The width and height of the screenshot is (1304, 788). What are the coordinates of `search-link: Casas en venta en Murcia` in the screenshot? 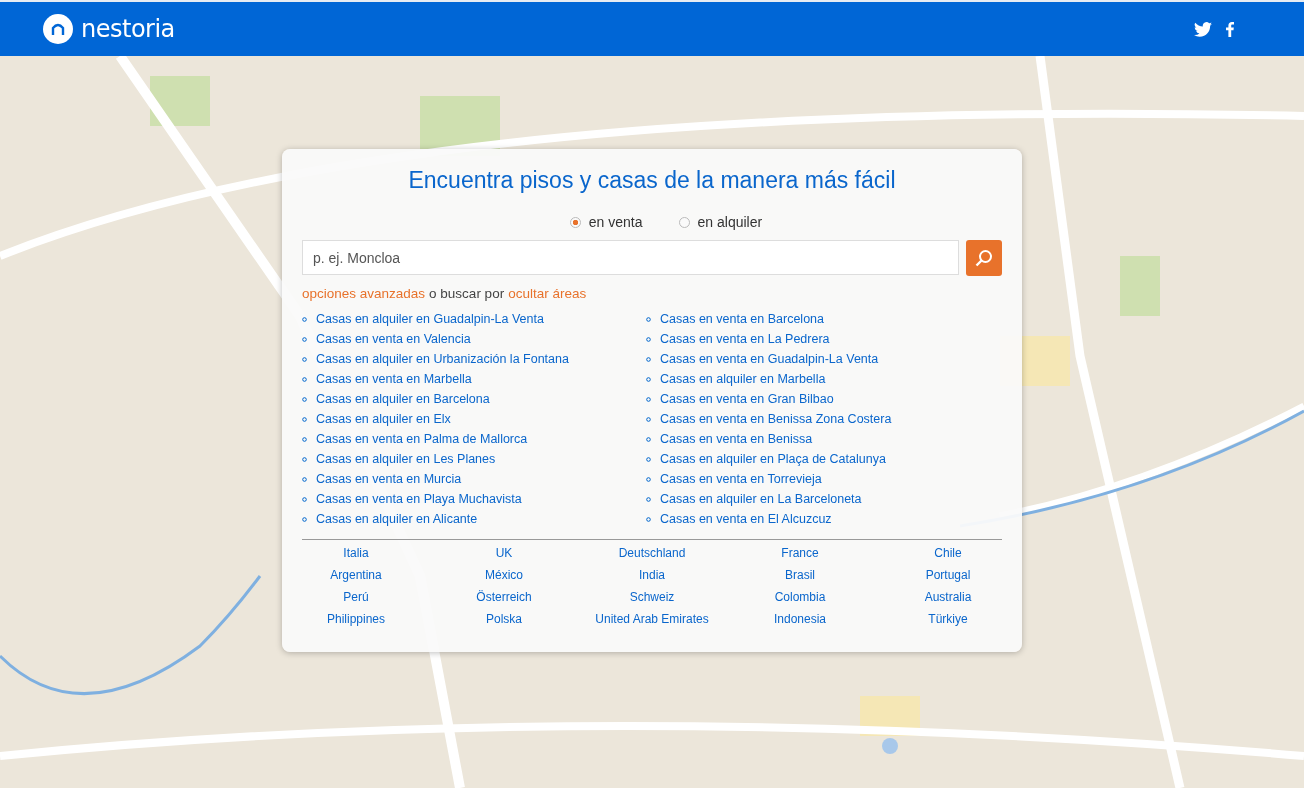 It's located at (389, 479).